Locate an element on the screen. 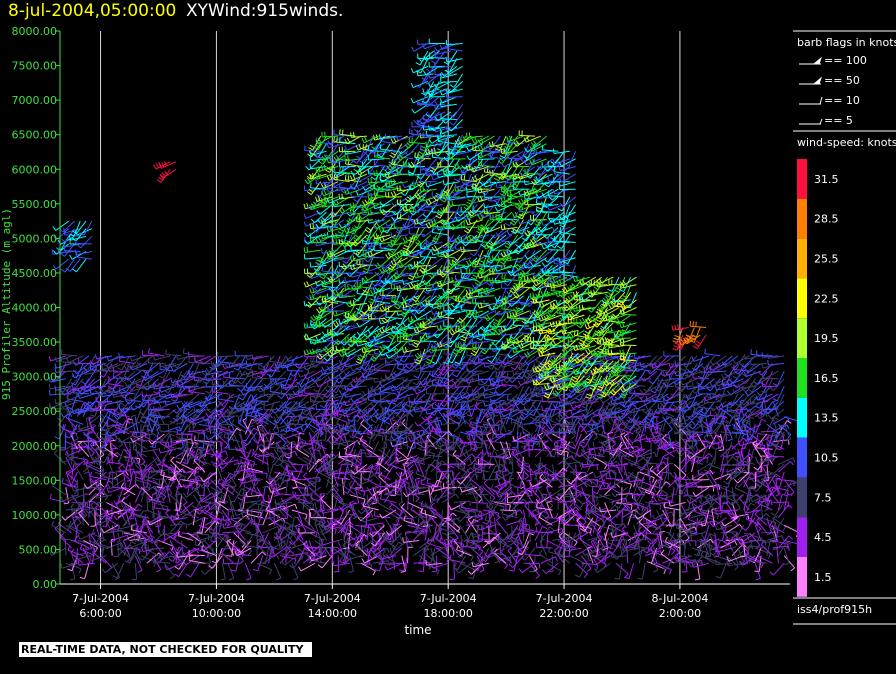 The width and height of the screenshot is (896, 674). wind-barb-1992 is located at coordinates (695, 476).